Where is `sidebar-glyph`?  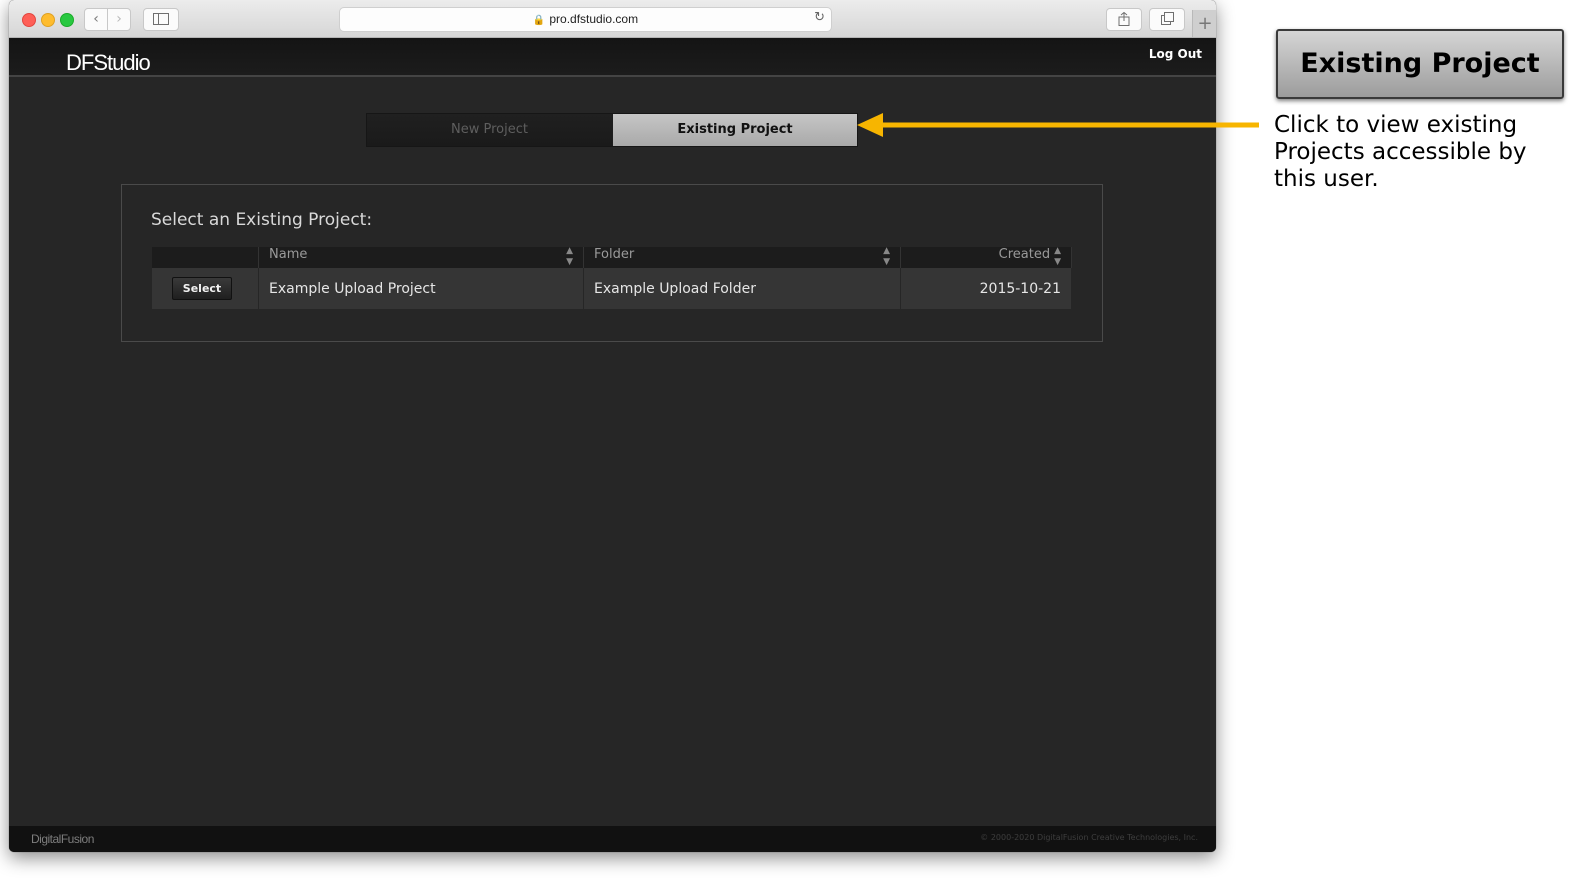 sidebar-glyph is located at coordinates (161, 19).